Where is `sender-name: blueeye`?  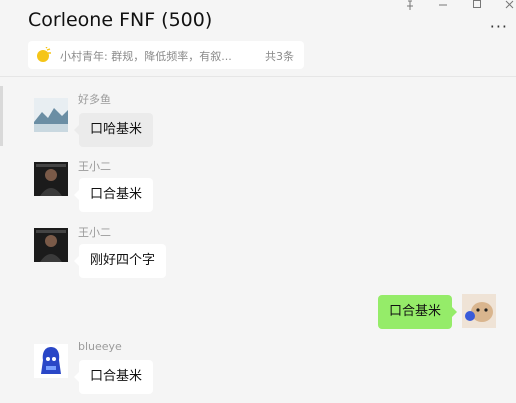 sender-name: blueeye is located at coordinates (100, 346).